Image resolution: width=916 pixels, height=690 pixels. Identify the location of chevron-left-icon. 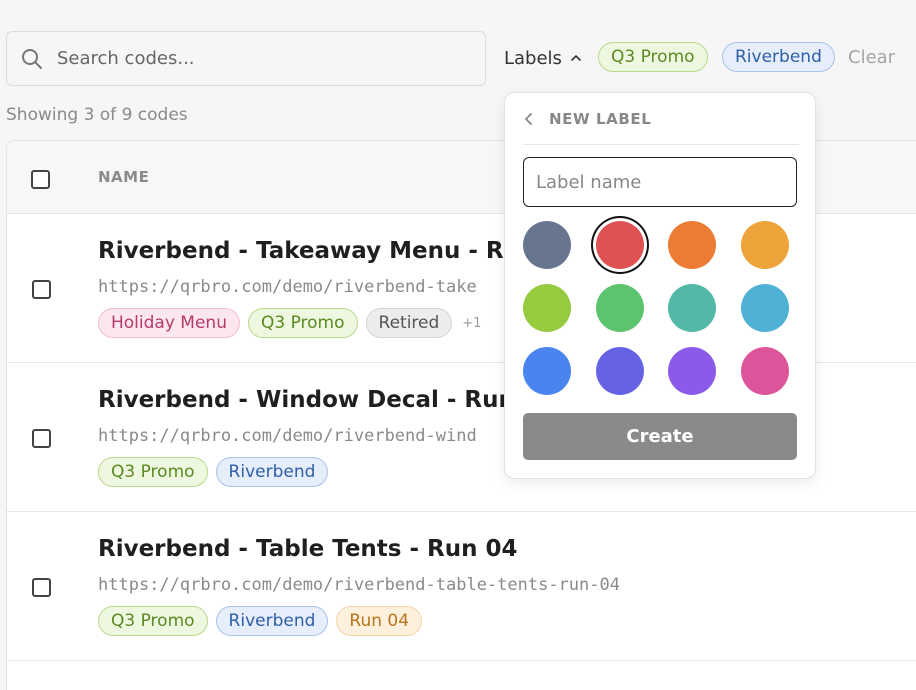
(528, 118).